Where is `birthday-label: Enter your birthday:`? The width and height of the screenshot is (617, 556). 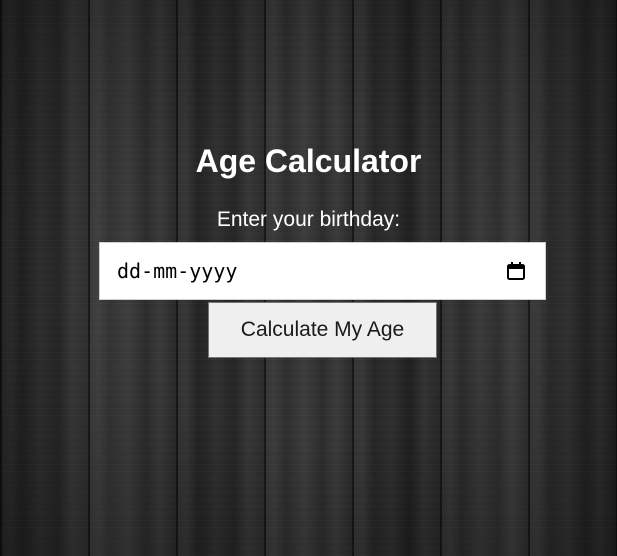
birthday-label: Enter your birthday: is located at coordinates (308, 219).